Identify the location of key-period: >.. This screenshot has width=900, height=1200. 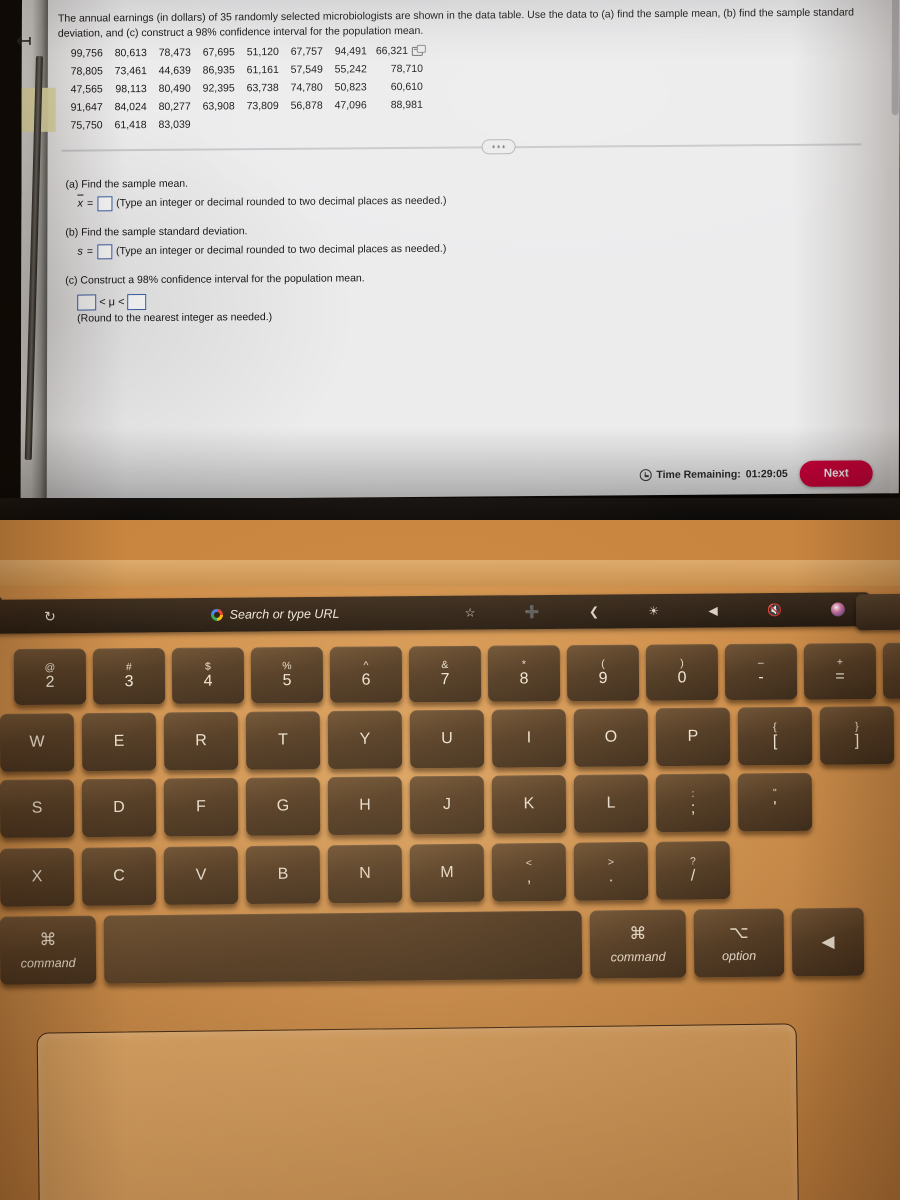
(611, 871).